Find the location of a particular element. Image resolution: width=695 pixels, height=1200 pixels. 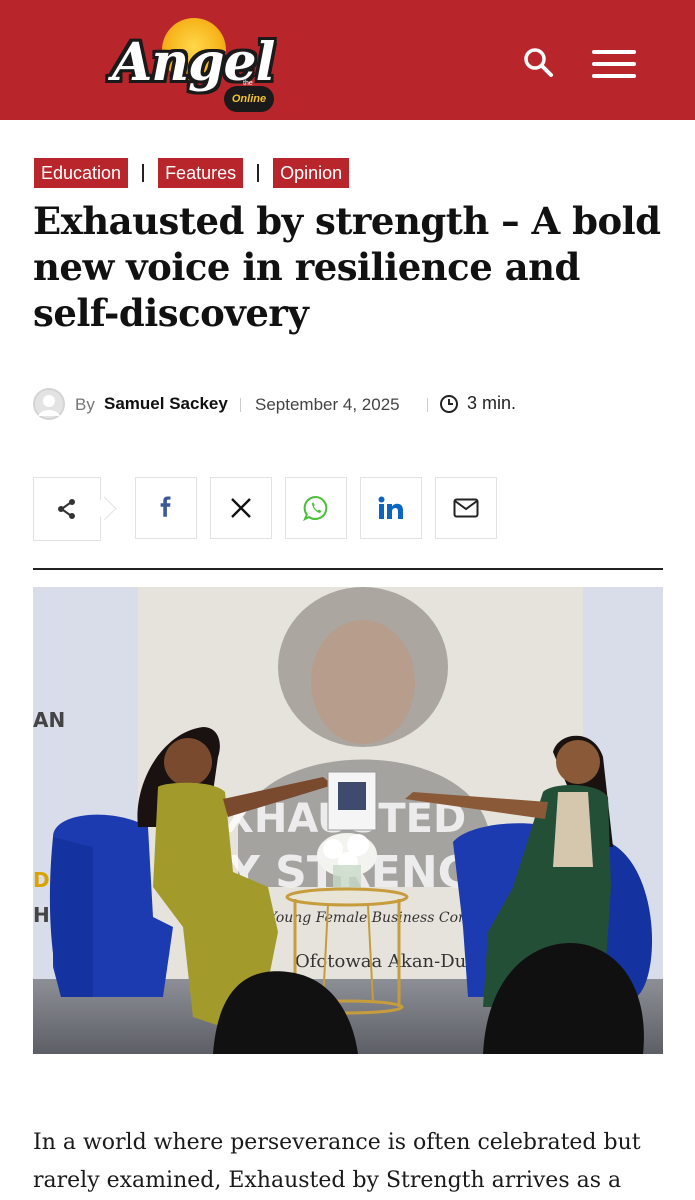

search-icon is located at coordinates (538, 62).